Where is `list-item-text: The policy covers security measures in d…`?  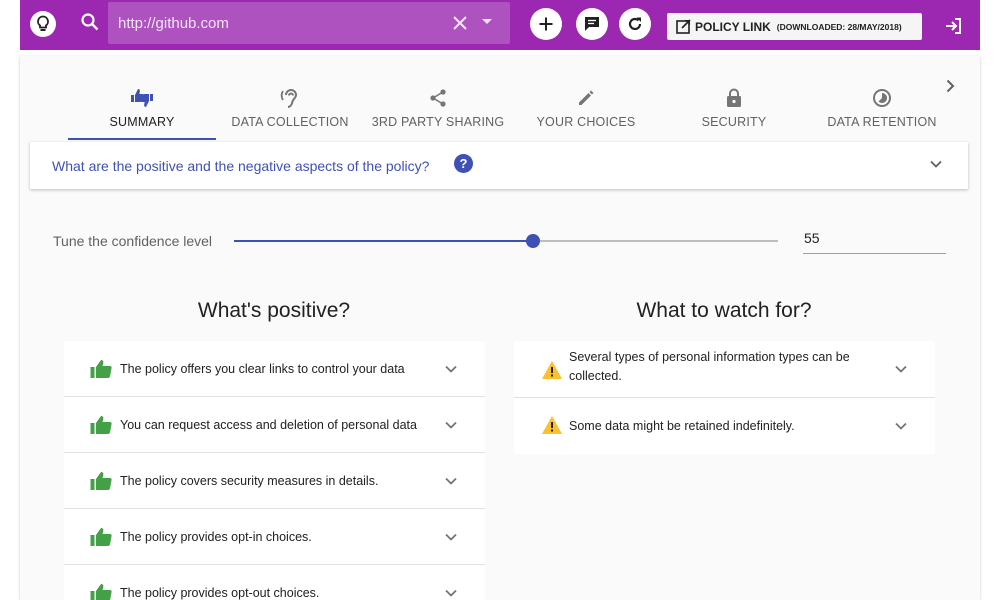 list-item-text: The policy covers security measures in d… is located at coordinates (249, 481).